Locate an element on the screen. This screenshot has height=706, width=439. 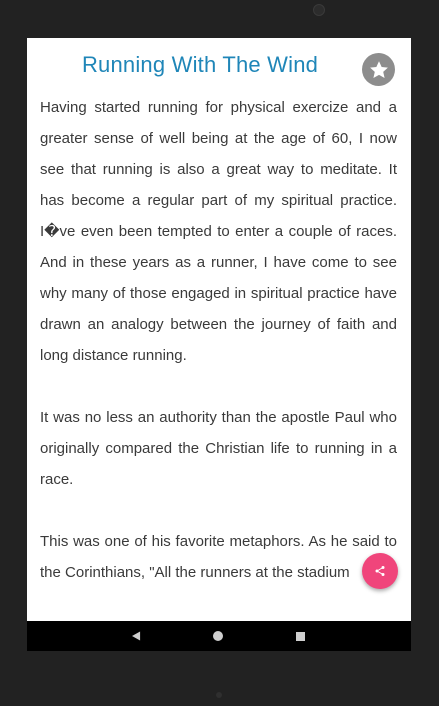
nav-back-button is located at coordinates (136, 636).